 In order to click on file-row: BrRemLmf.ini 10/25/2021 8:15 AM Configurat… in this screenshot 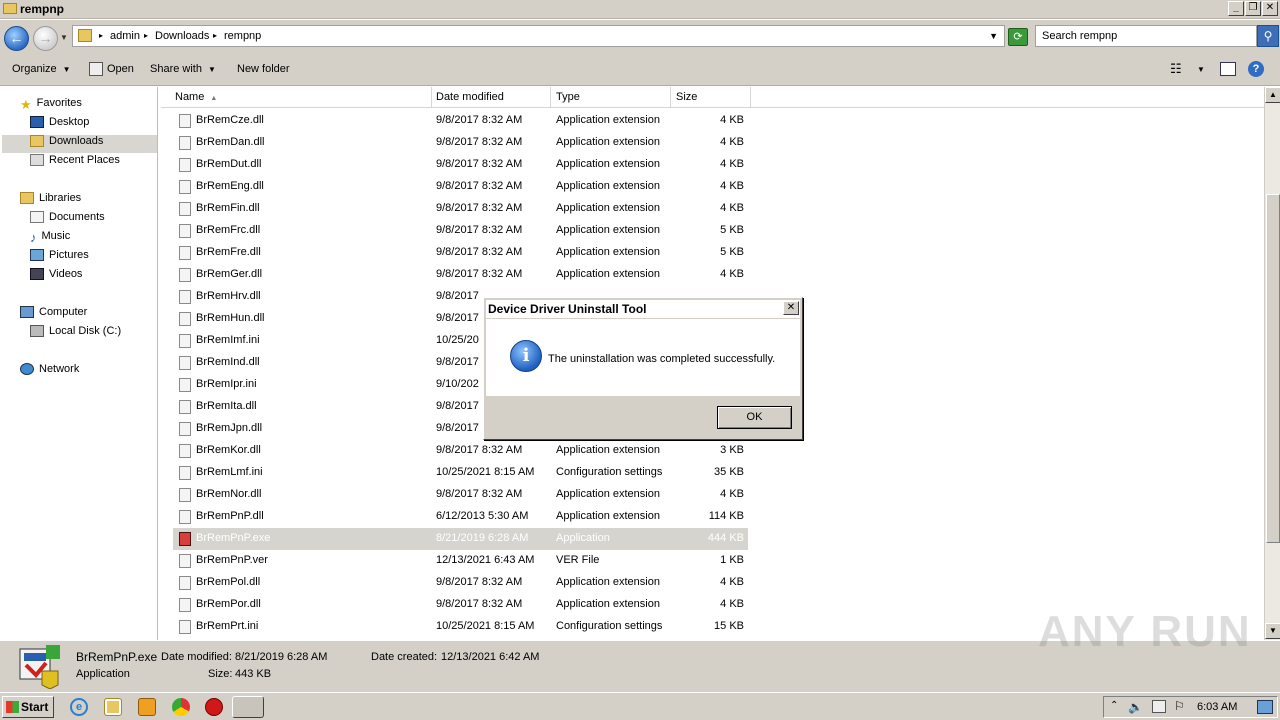, I will do `click(460, 473)`.